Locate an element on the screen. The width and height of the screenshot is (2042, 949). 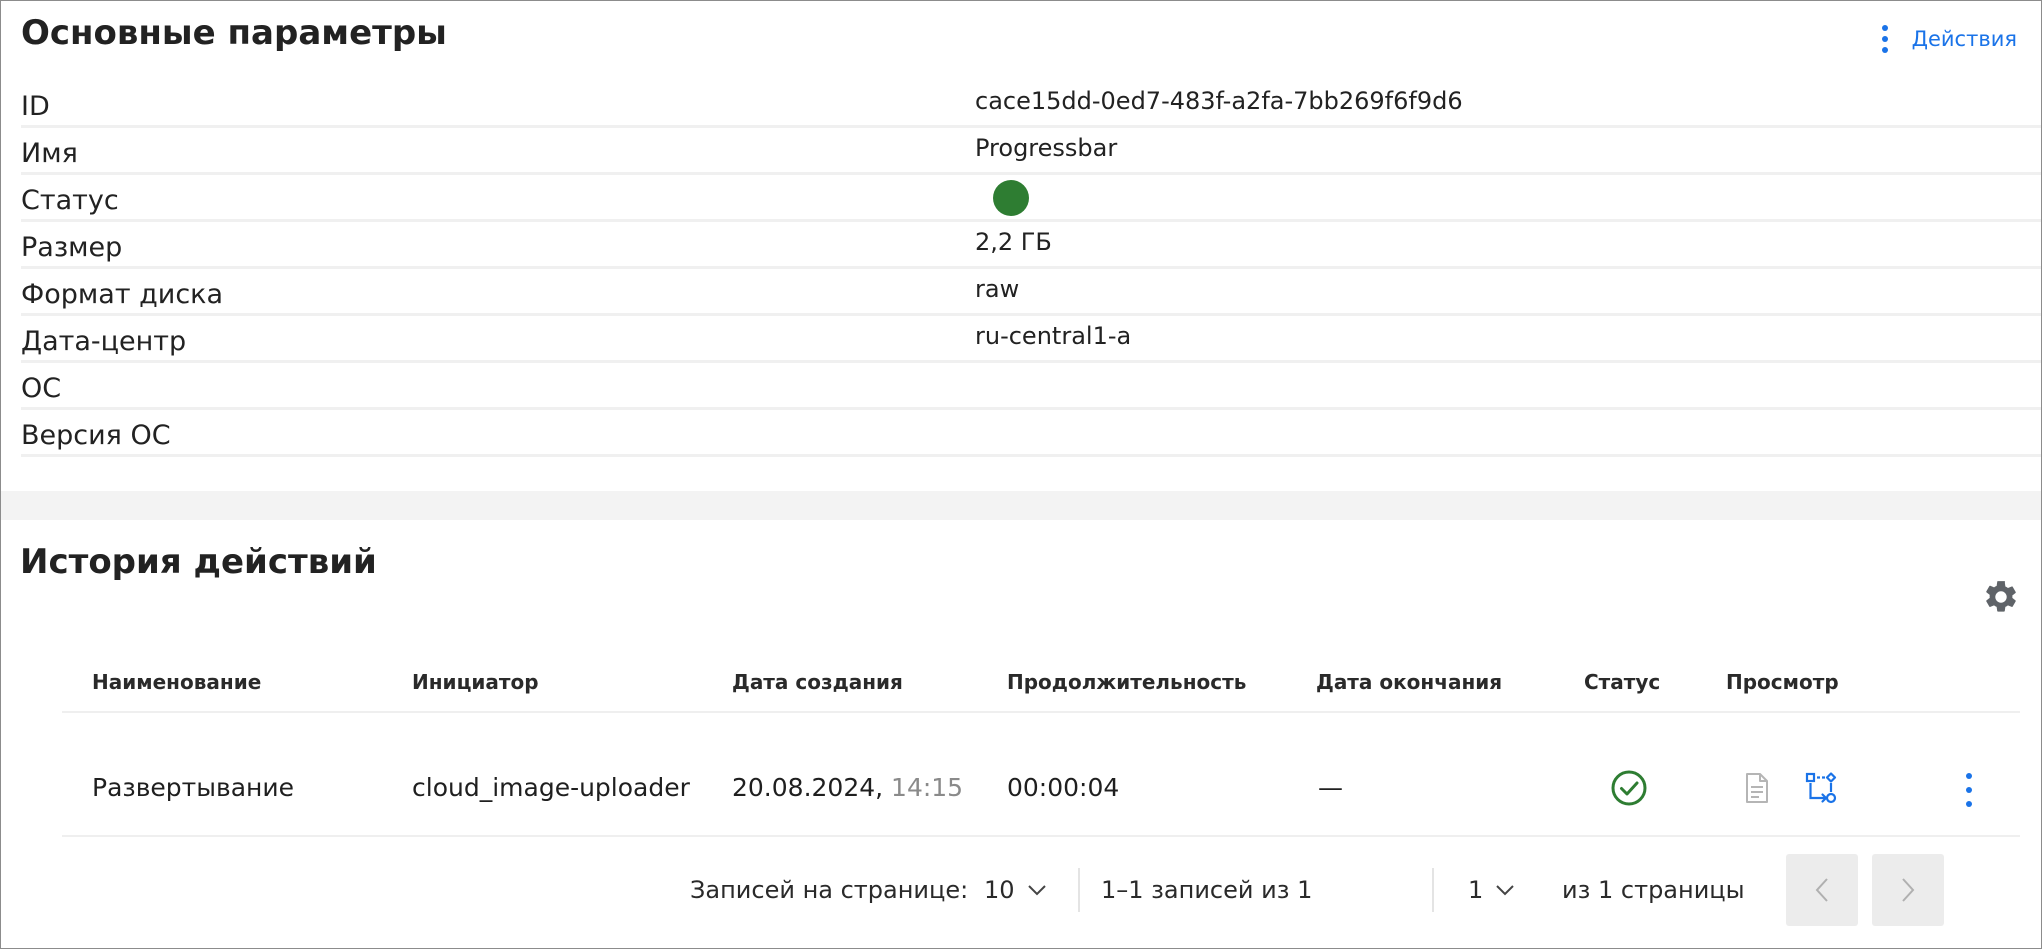
prop-row-datacenter: Дата-центр ru-central1-a is located at coordinates (1031, 339).